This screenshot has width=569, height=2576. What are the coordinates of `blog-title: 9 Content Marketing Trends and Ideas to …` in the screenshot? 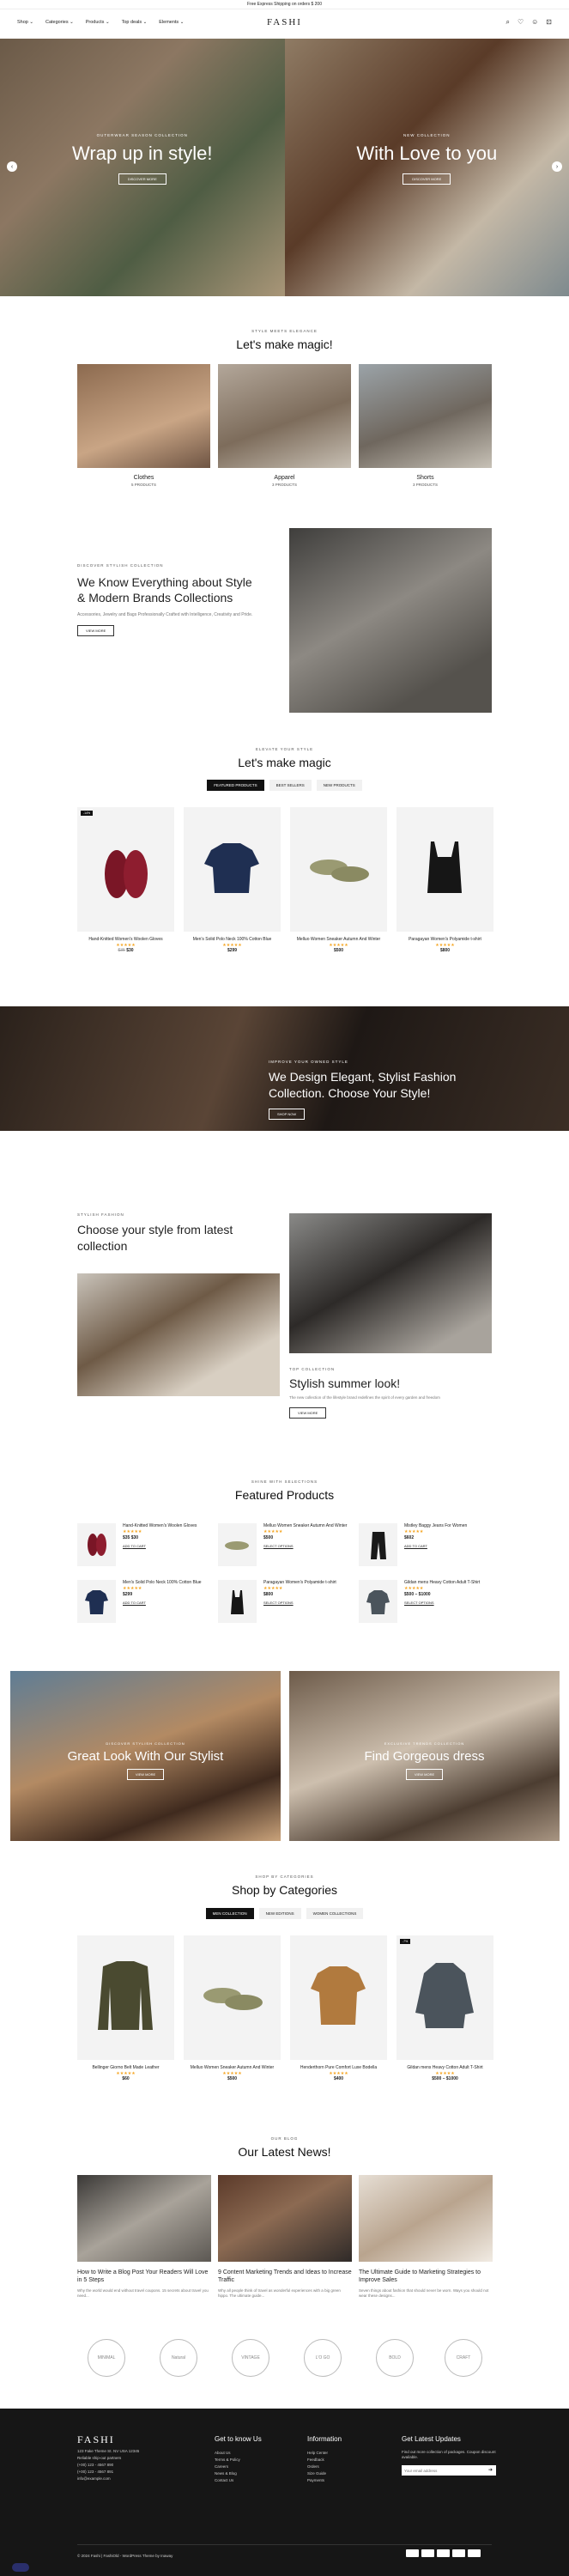 It's located at (285, 2276).